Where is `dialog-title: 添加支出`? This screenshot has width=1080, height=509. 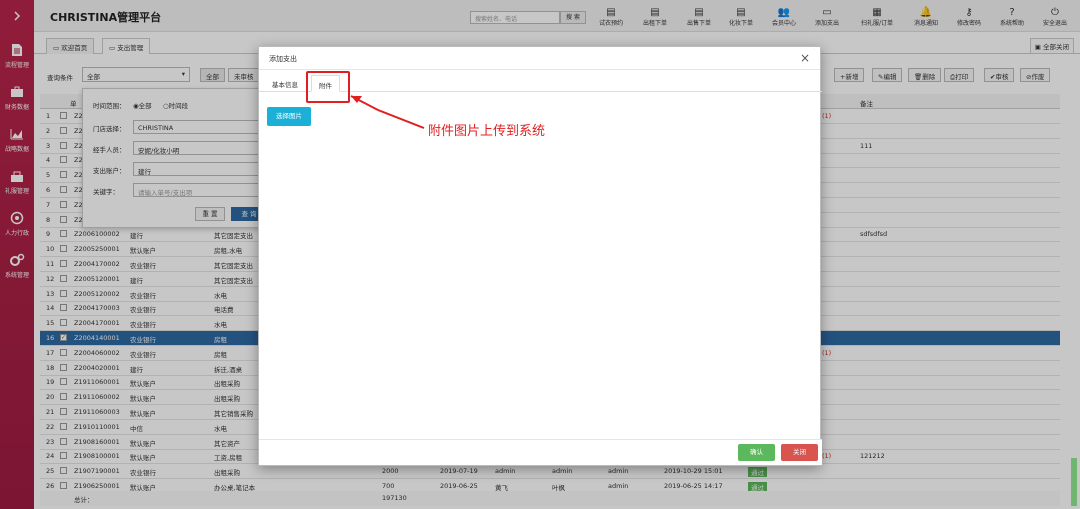 dialog-title: 添加支出 is located at coordinates (283, 59).